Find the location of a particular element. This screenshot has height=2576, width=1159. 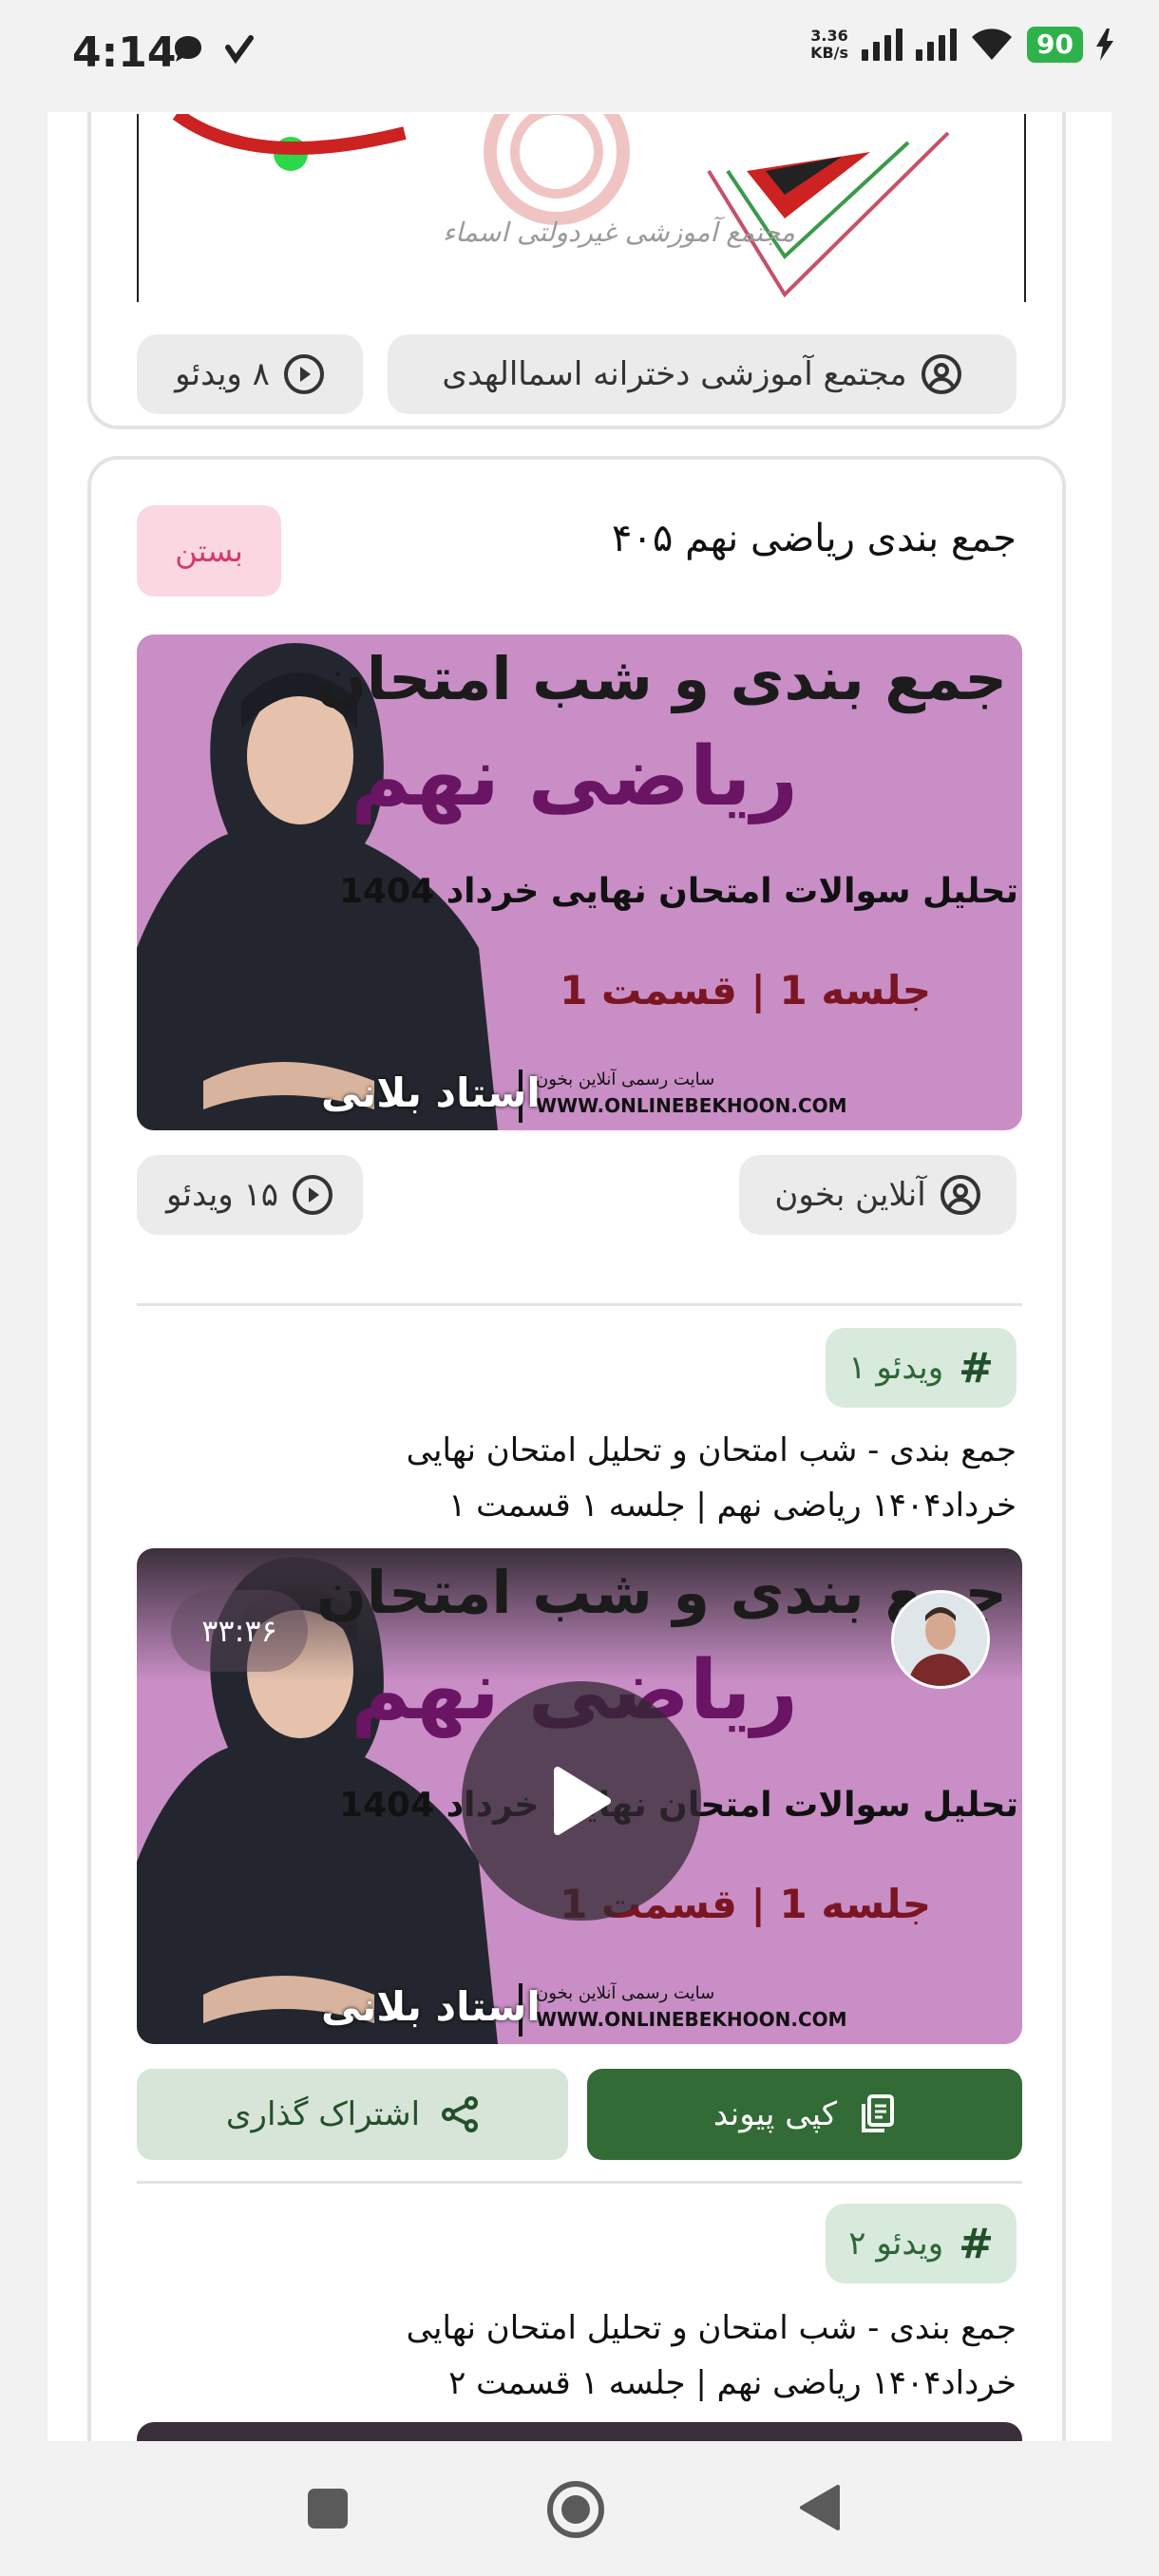

status-bar: 4:14 3.36 KB/s 90 is located at coordinates (579, 56).